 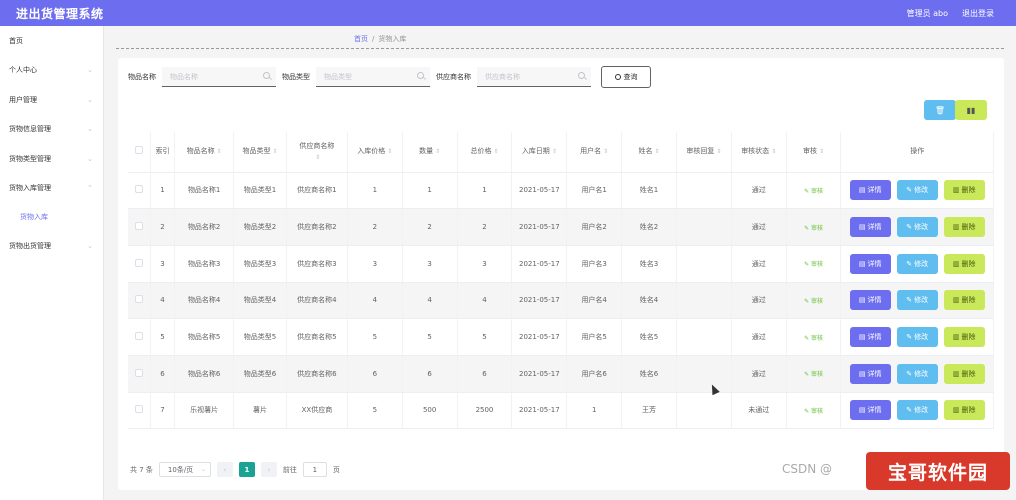 I want to click on column-header: 入库价格 ⇕, so click(x=375, y=152).